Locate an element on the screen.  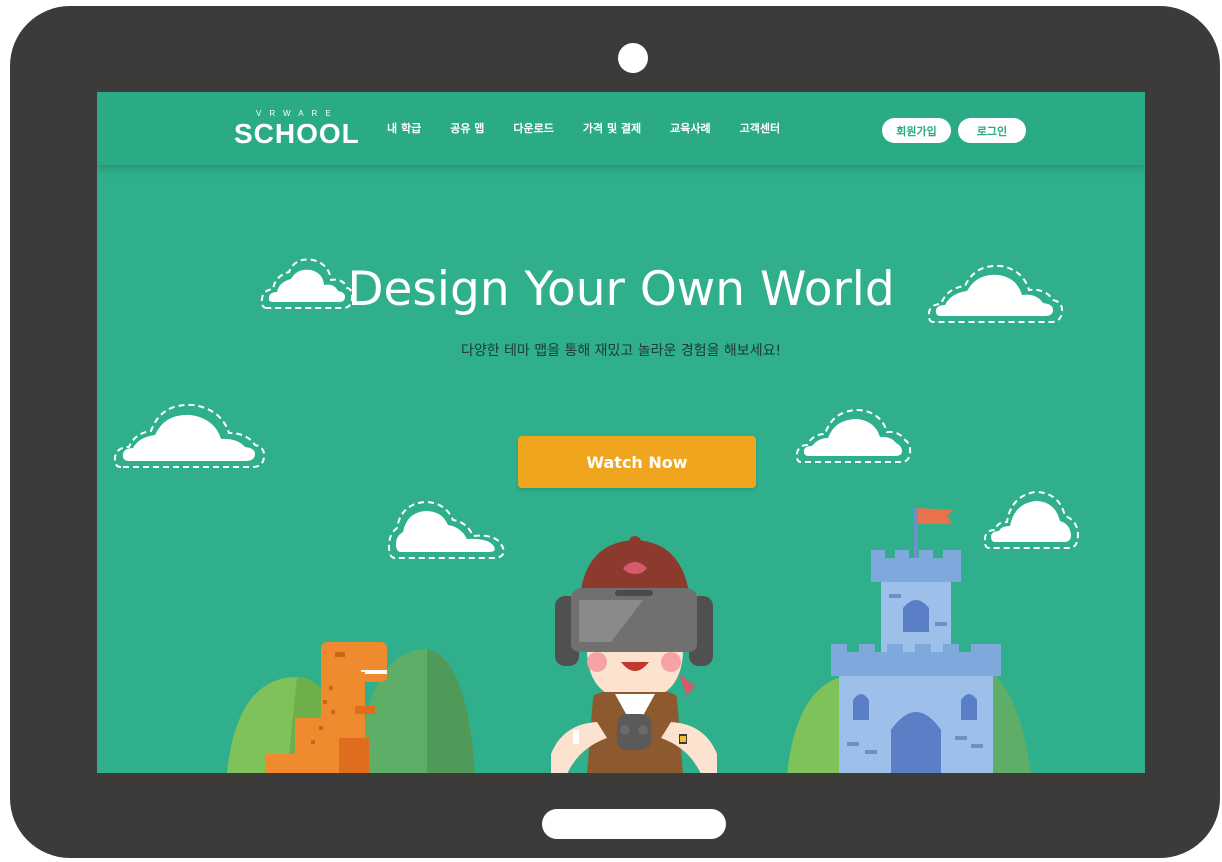
logo-wordmark: SCHOOL is located at coordinates (297, 133).